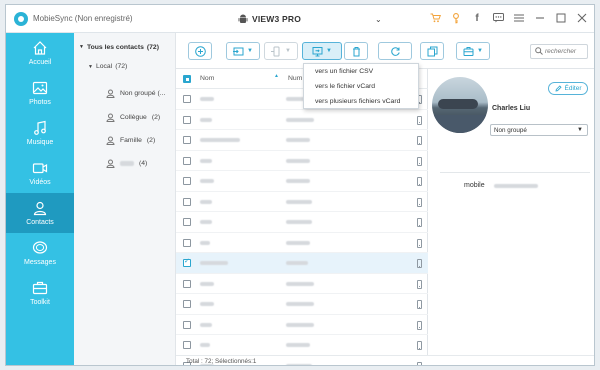 The height and width of the screenshot is (370, 600). I want to click on minimize-icon, so click(540, 18).